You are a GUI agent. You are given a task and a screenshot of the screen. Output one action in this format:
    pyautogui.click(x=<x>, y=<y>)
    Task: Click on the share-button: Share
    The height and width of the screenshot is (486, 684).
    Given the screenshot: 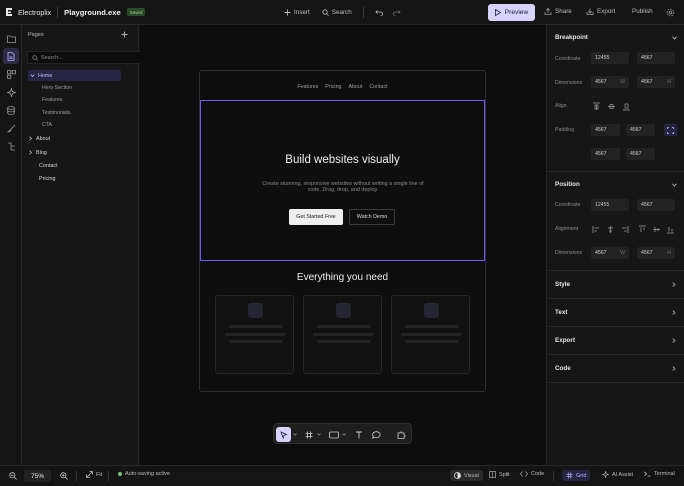 What is the action you would take?
    pyautogui.click(x=558, y=11)
    